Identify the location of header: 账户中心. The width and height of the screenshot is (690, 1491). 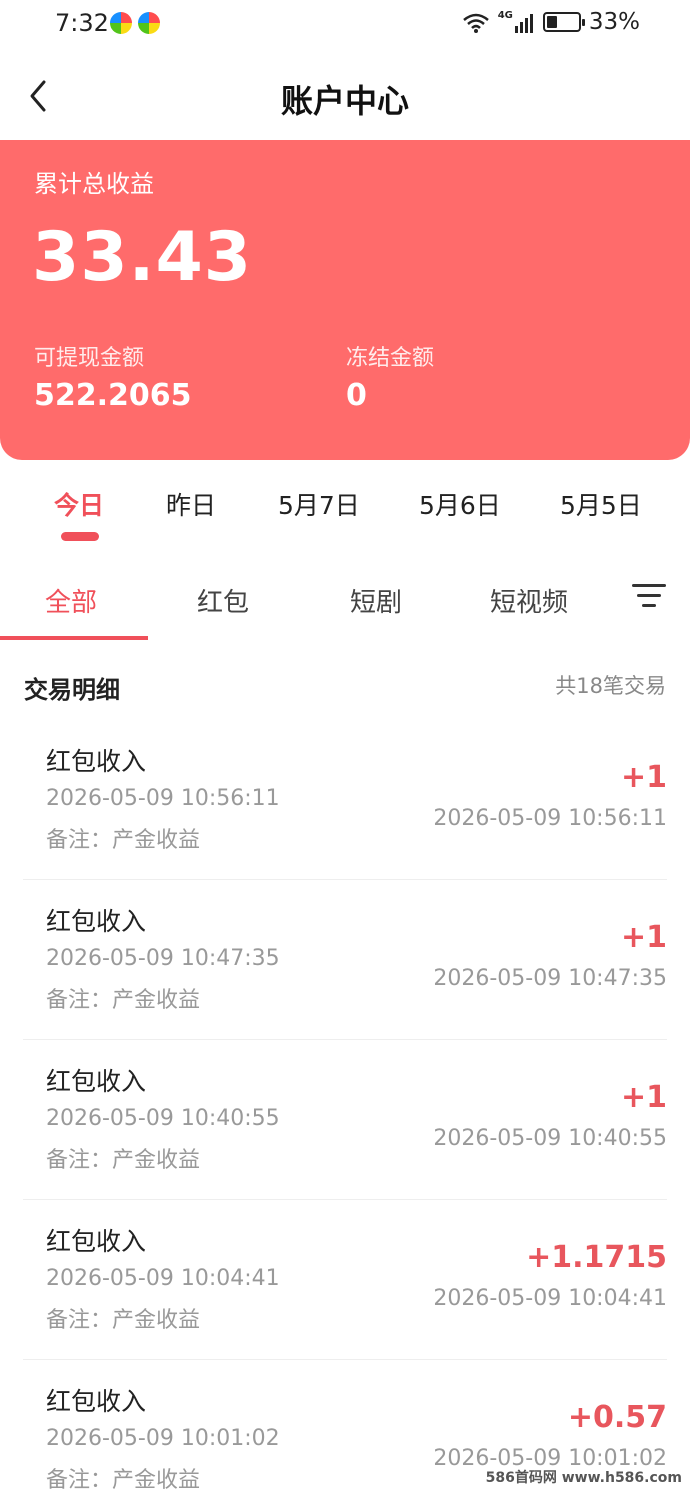
(345, 95).